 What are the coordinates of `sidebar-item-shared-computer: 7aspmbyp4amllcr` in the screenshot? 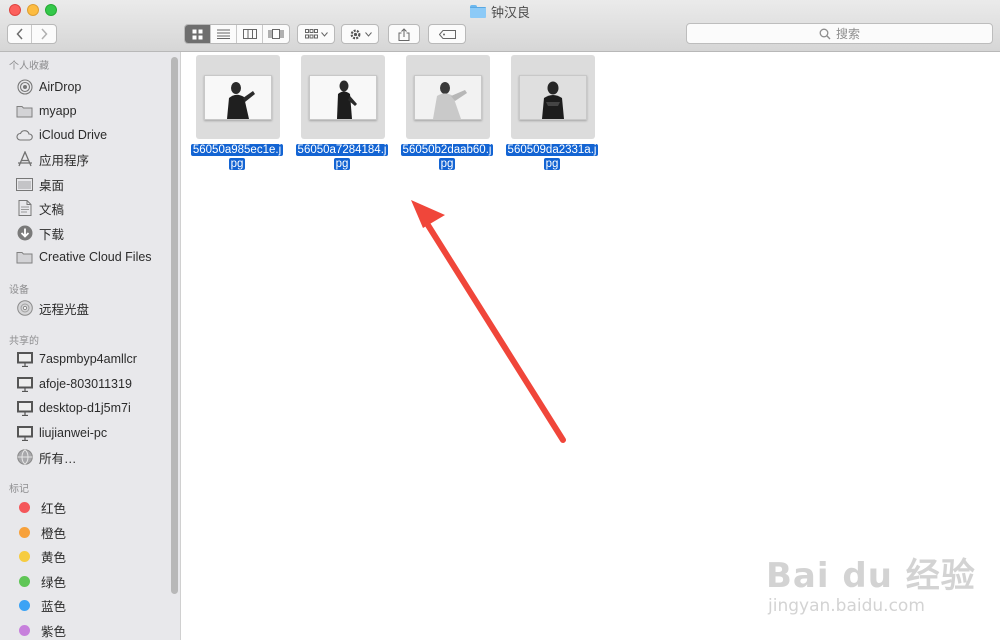 It's located at (76, 359).